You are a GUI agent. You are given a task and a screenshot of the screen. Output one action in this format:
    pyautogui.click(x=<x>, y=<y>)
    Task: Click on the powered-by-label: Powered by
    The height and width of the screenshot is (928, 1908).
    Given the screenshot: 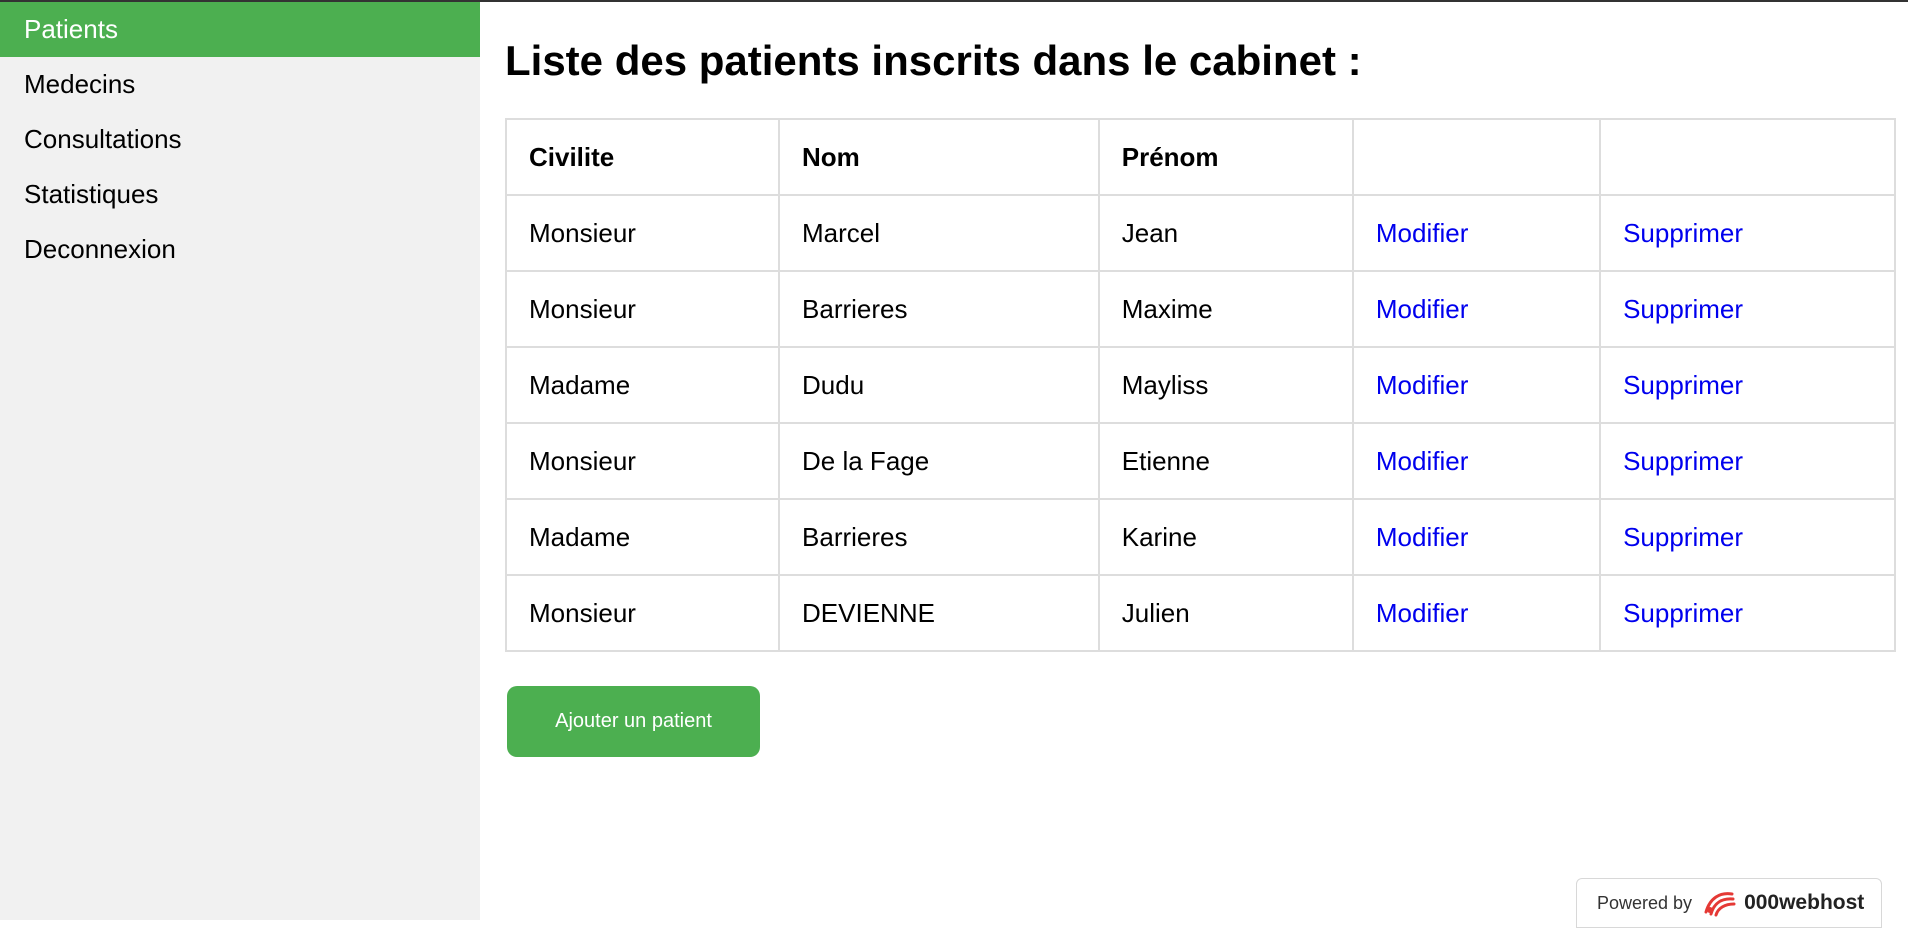 What is the action you would take?
    pyautogui.click(x=1645, y=902)
    